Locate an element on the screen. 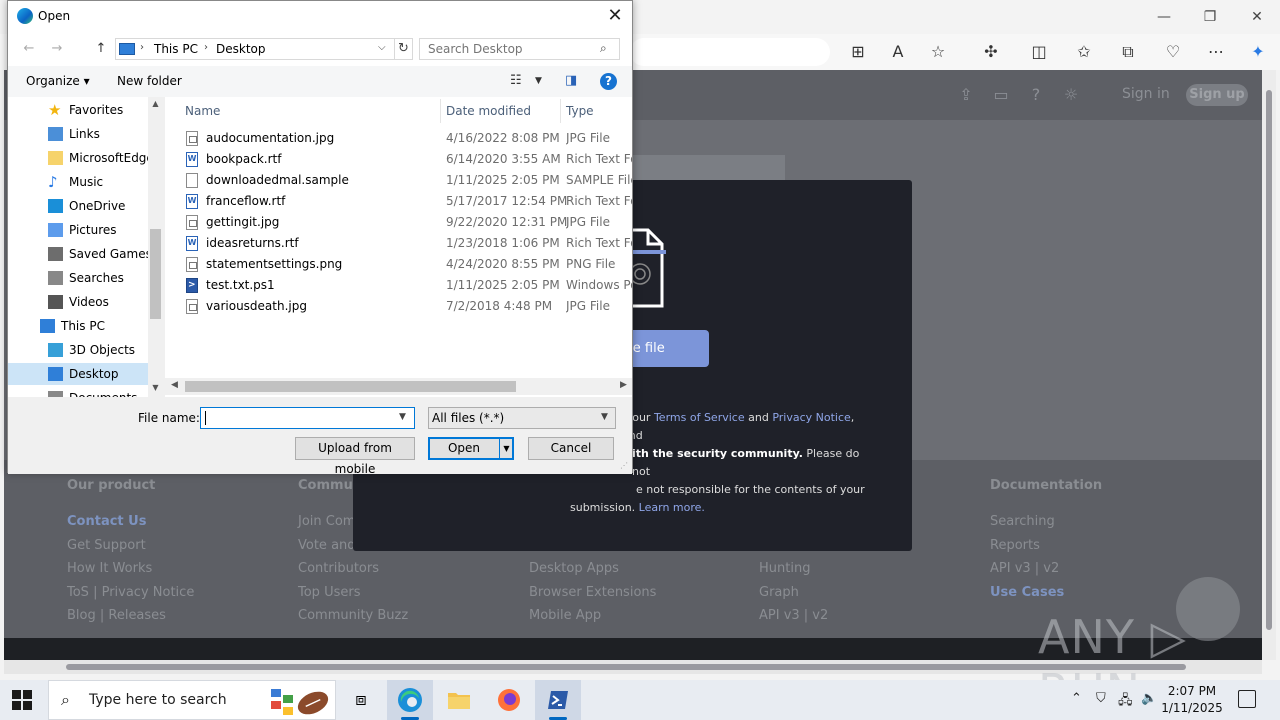  split-screen-icon: ◫ is located at coordinates (1039, 52).